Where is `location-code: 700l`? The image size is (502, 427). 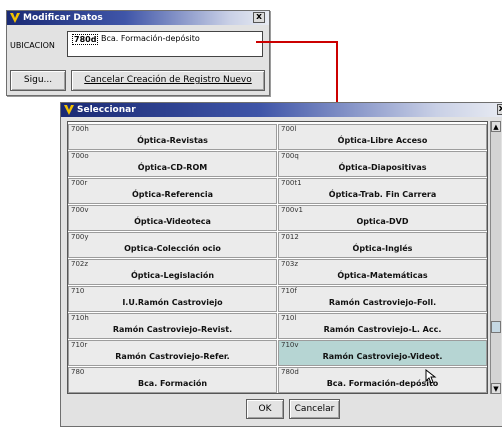
location-code: 700l is located at coordinates (289, 129).